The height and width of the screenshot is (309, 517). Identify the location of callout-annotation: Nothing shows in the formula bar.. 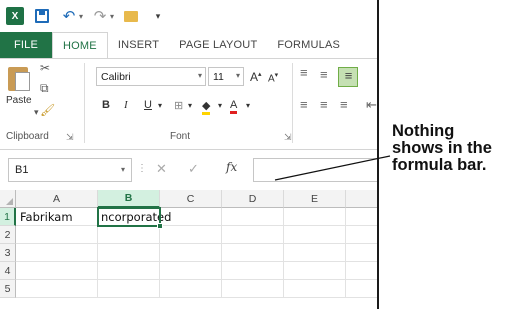
(454, 148).